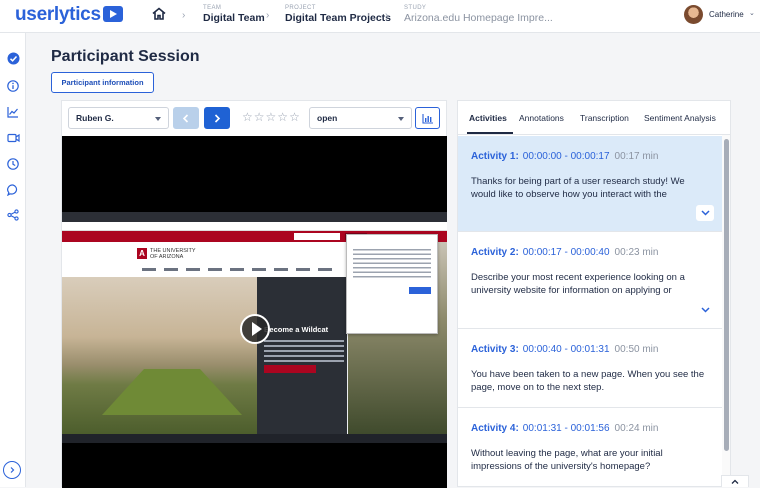 This screenshot has height=488, width=760. I want to click on check-circle-icon, so click(13, 58).